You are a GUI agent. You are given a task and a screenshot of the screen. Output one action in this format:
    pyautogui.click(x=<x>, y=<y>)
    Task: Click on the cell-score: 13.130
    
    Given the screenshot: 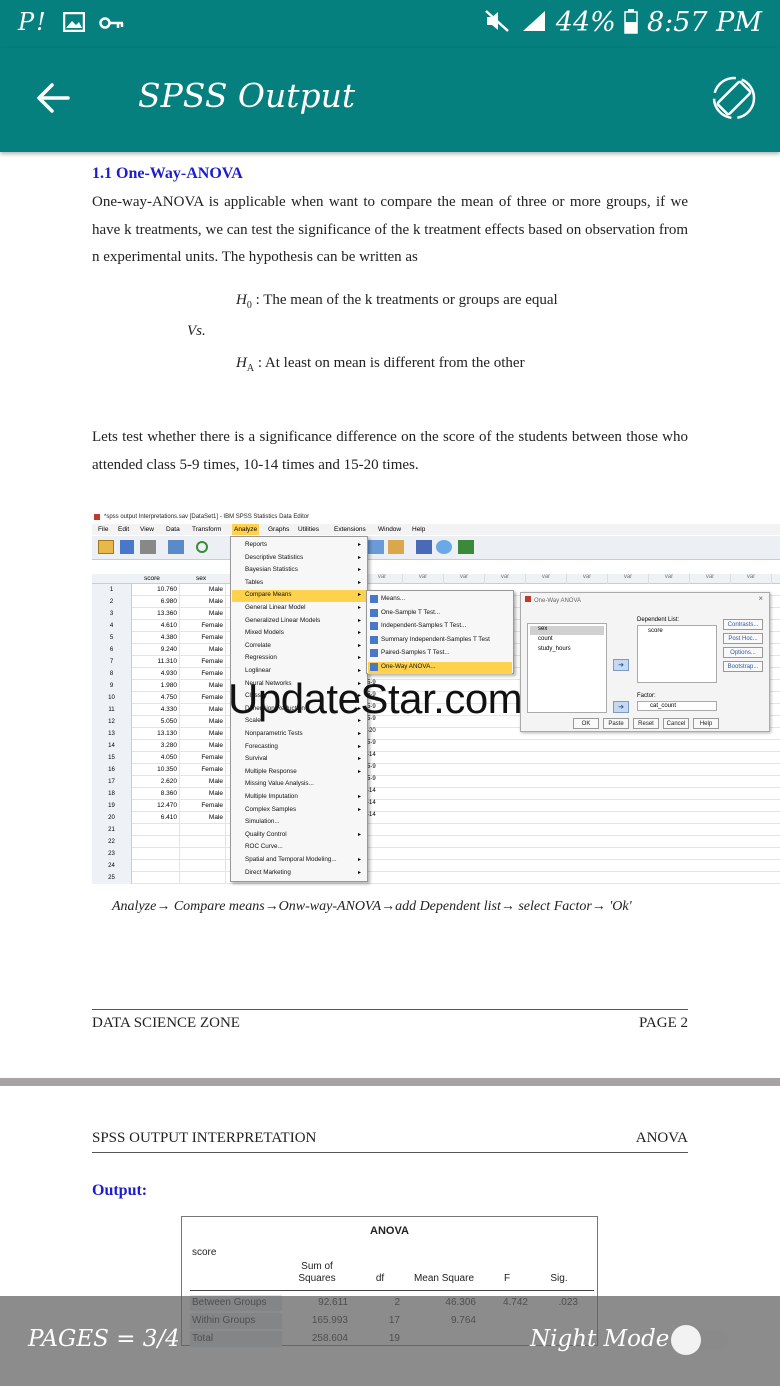 What is the action you would take?
    pyautogui.click(x=156, y=734)
    